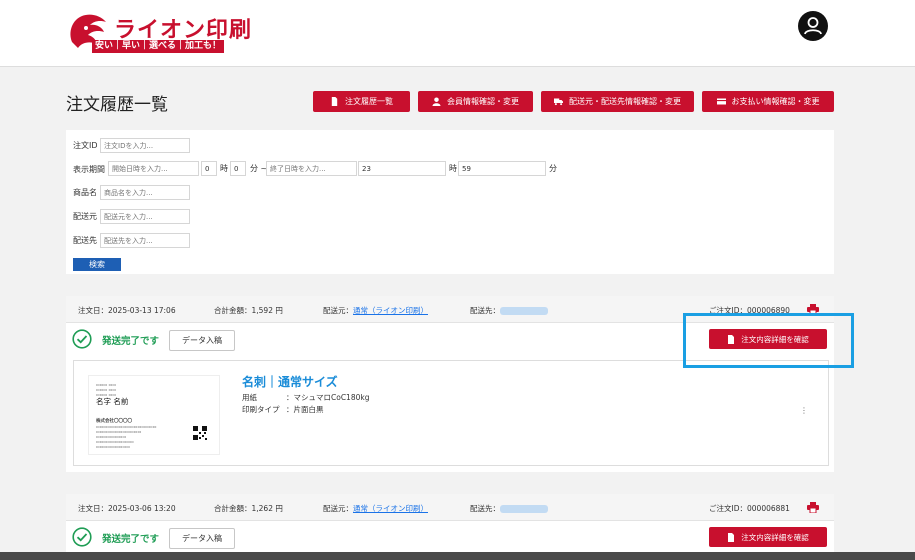 The height and width of the screenshot is (560, 915). I want to click on user-icon, so click(813, 26).